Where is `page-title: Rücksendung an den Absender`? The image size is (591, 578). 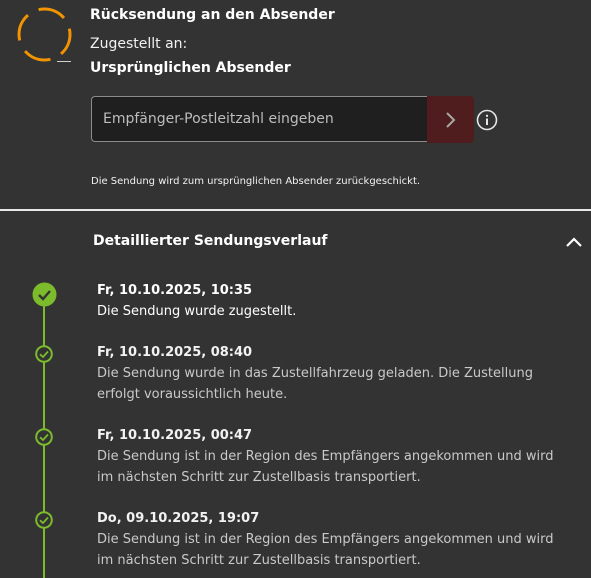
page-title: Rücksendung an den Absender is located at coordinates (212, 15).